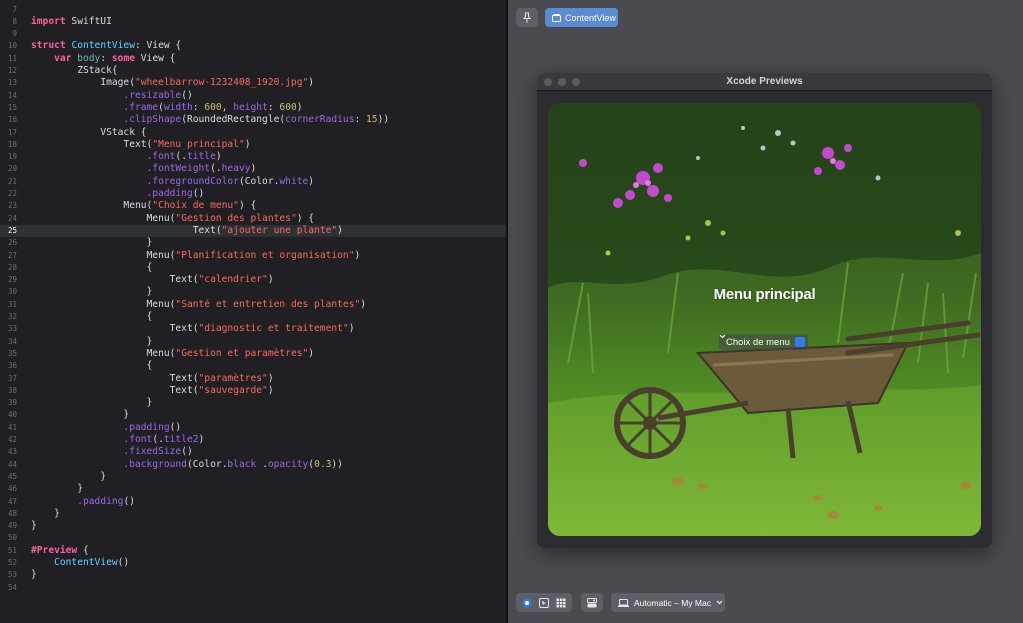 Image resolution: width=1023 pixels, height=623 pixels. I want to click on line-number: 42, so click(12, 439).